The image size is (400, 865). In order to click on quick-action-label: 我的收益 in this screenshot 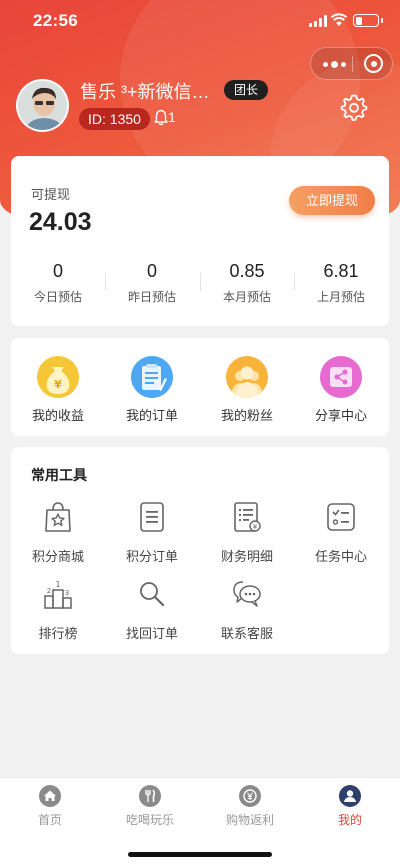, I will do `click(57, 415)`.